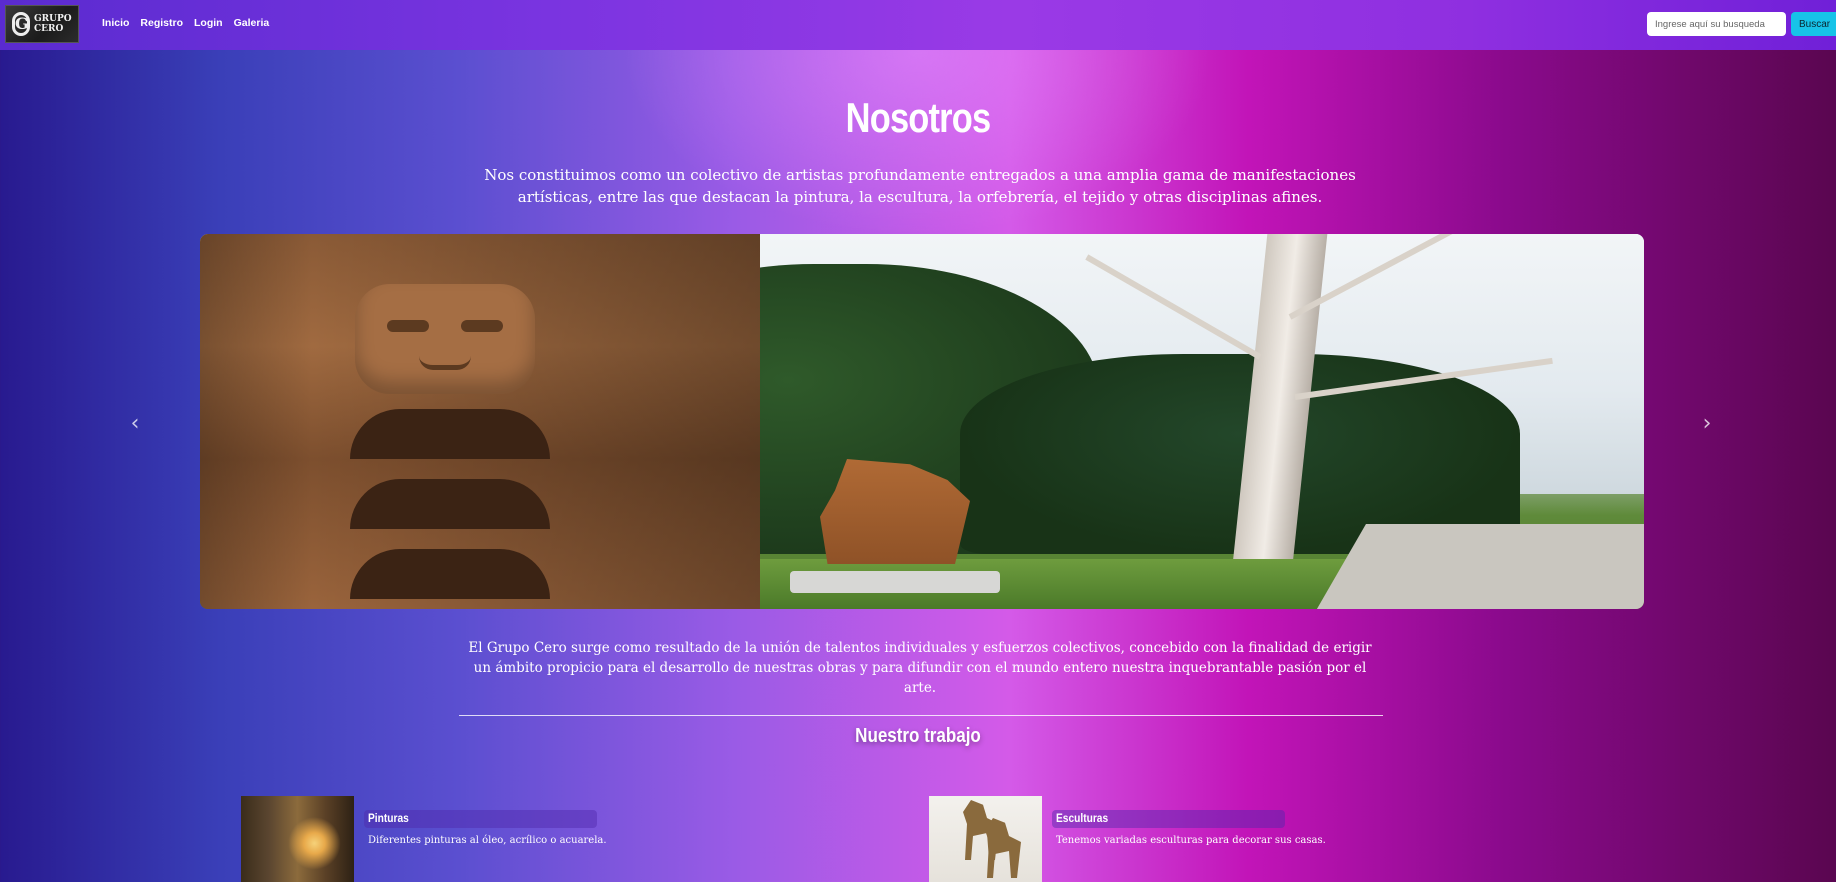 This screenshot has height=882, width=1836. I want to click on divider, so click(921, 715).